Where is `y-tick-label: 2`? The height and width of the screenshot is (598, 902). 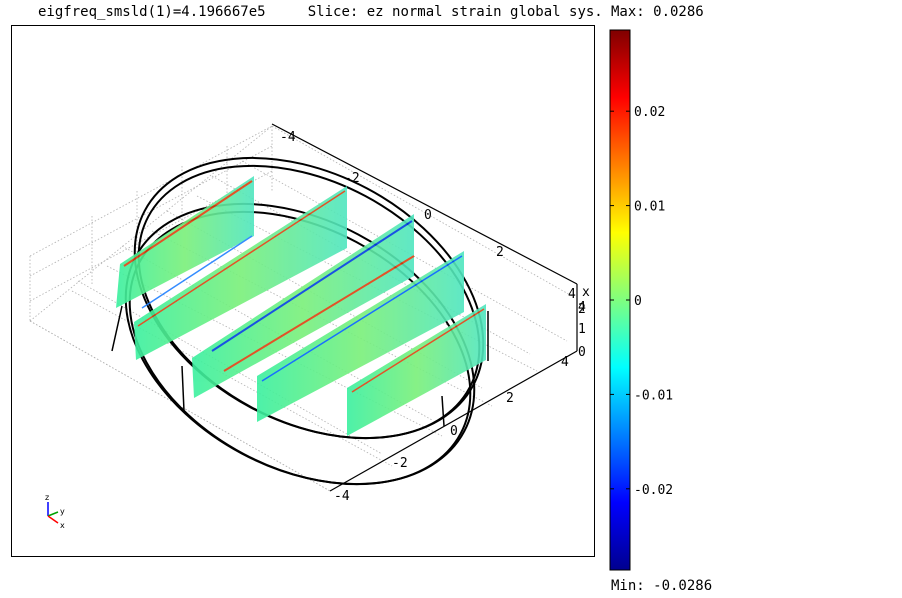
y-tick-label: 2 is located at coordinates (510, 398).